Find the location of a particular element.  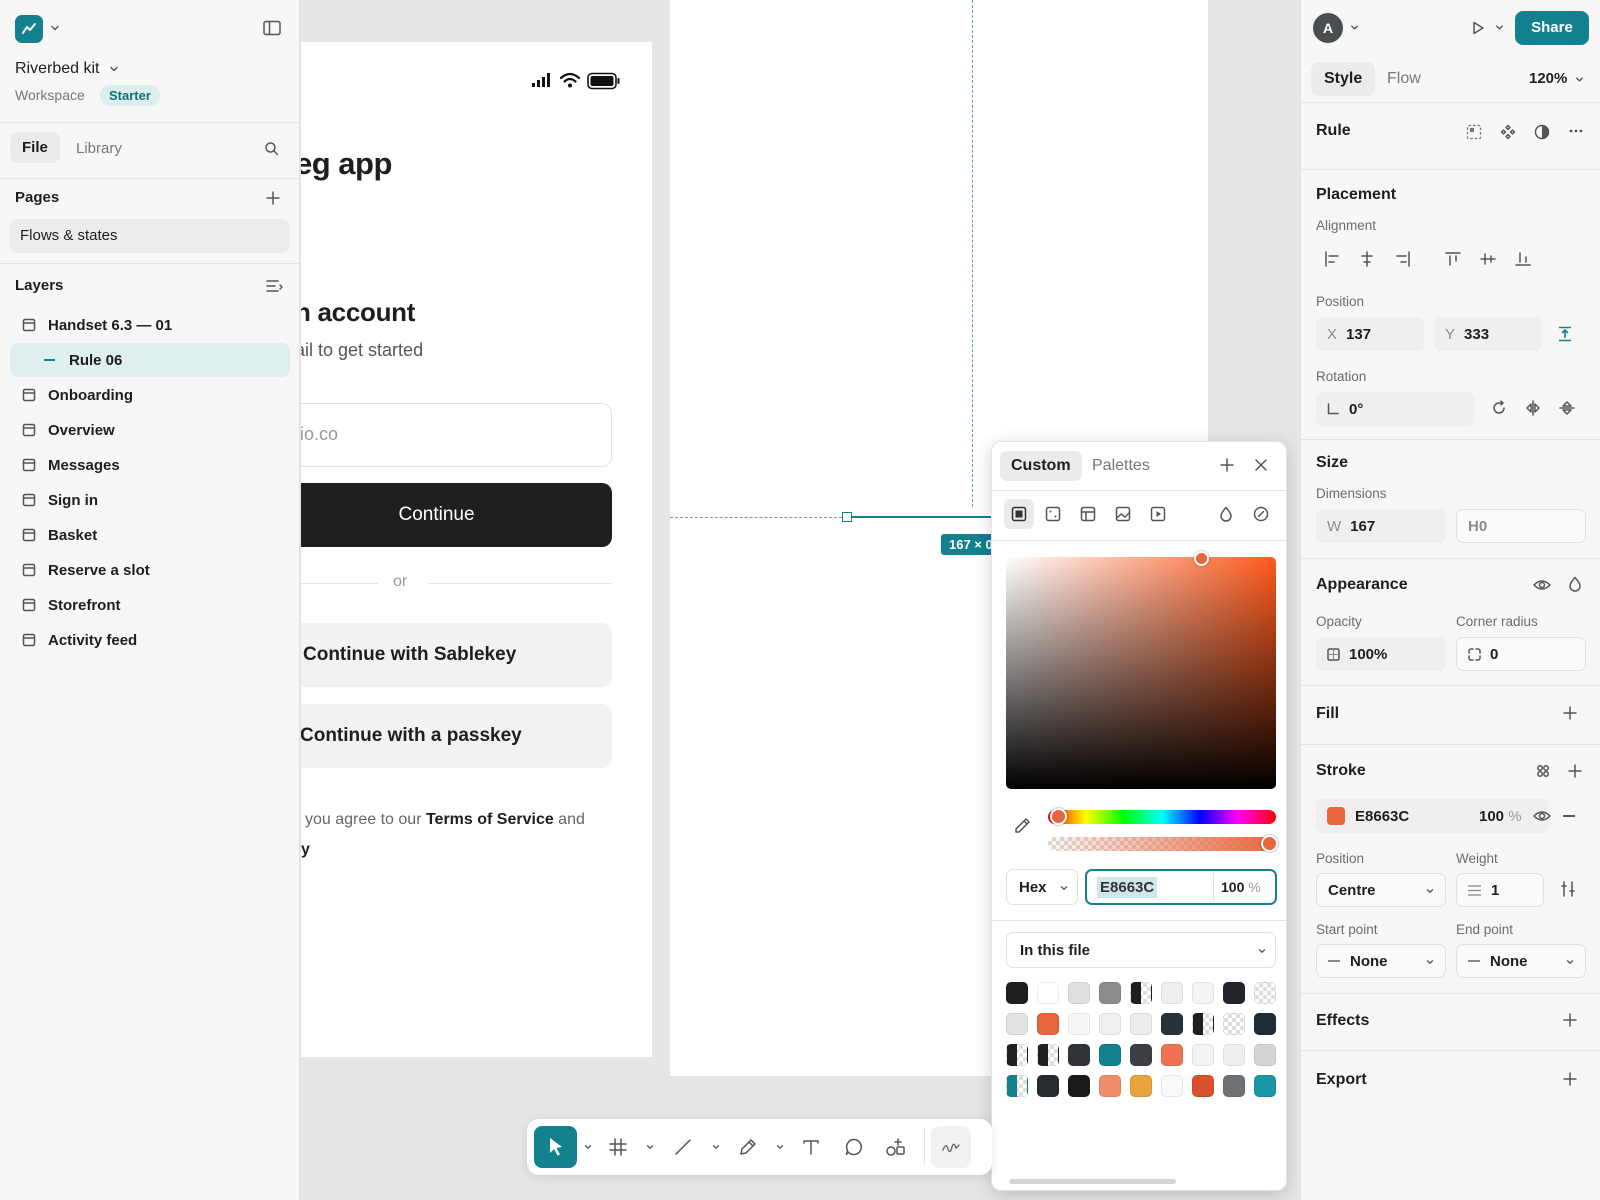

page-item-flows-states: Flows & states is located at coordinates (150, 236).